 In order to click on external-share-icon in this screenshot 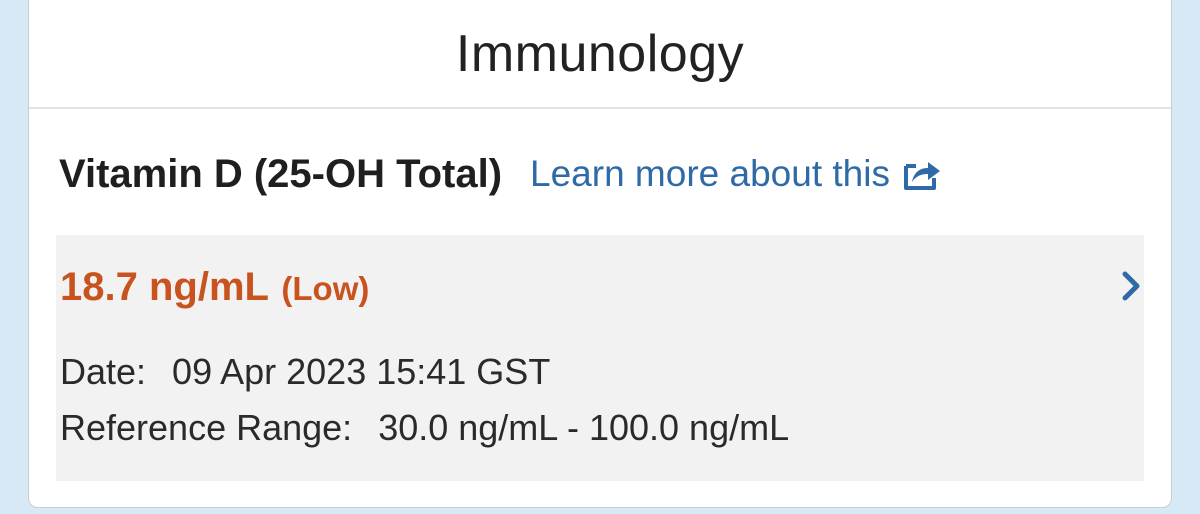, I will do `click(922, 174)`.